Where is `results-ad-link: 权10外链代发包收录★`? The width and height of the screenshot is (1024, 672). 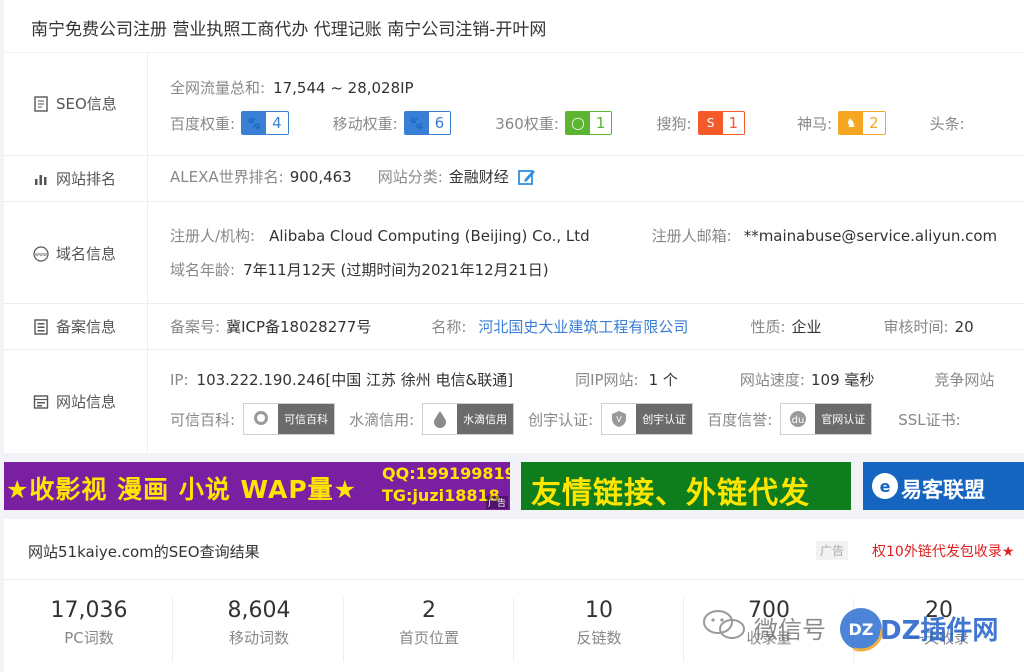 results-ad-link: 权10外链代发包收录★ is located at coordinates (943, 551).